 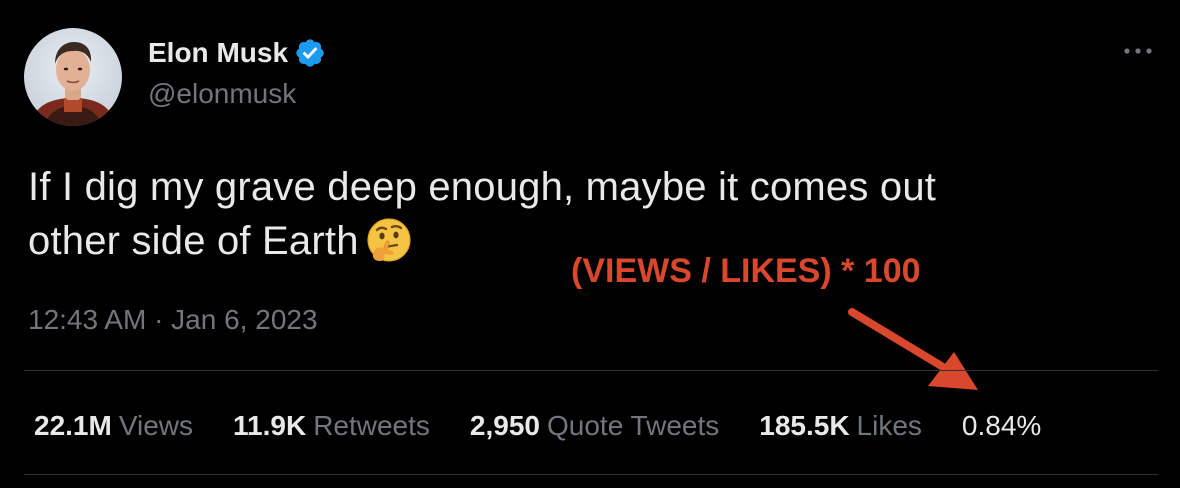 I want to click on author-handle: @elonmusk, so click(x=222, y=94).